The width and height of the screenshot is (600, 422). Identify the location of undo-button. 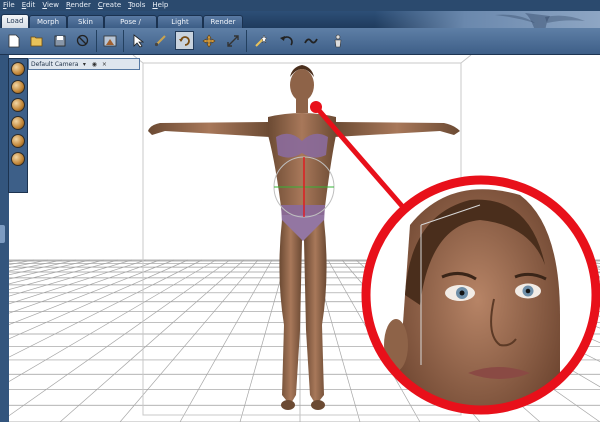
(286, 40).